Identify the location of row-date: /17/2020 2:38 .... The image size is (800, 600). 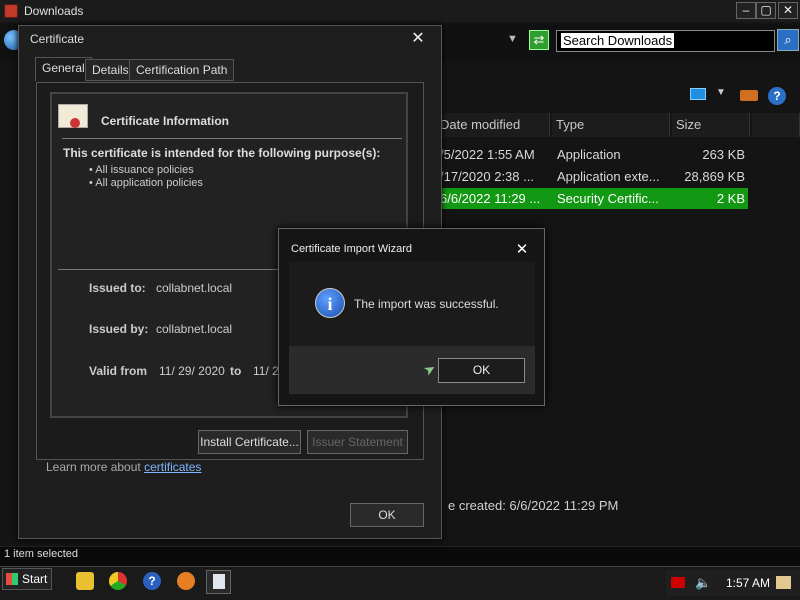
(495, 177).